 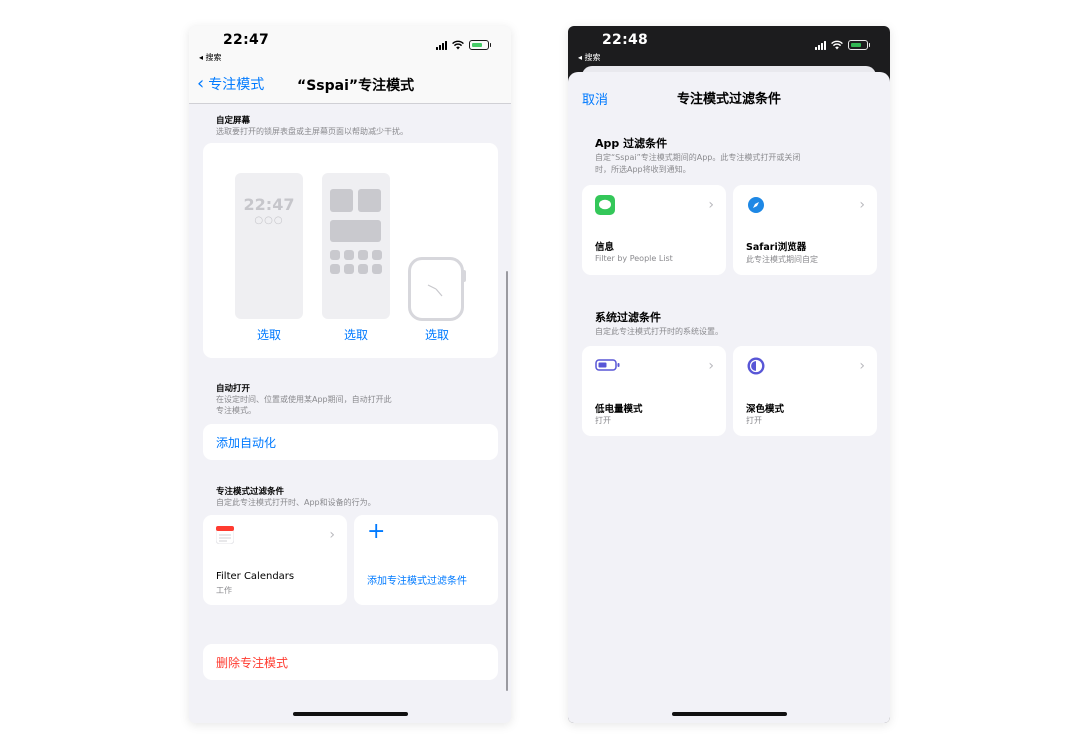 I want to click on filter-calendars-sub: 工作, so click(x=224, y=590).